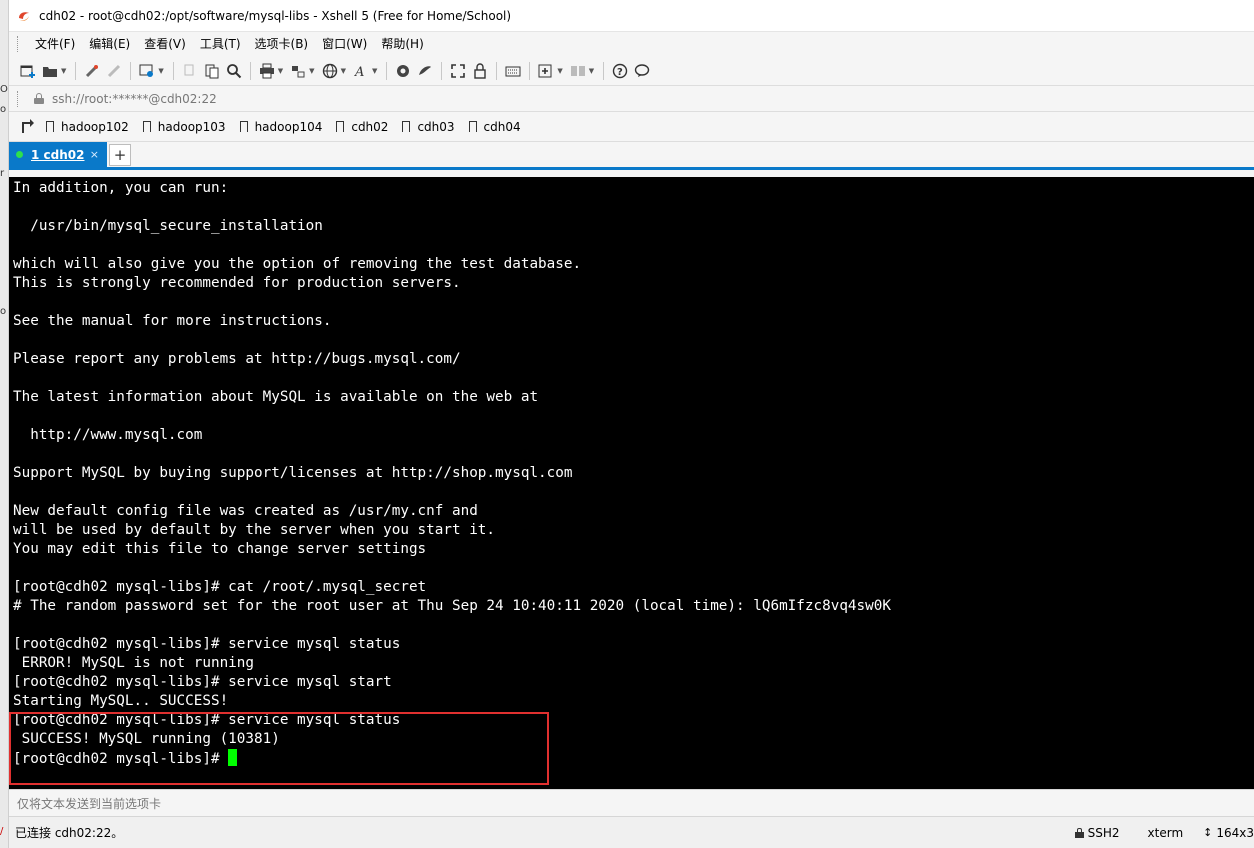 The width and height of the screenshot is (1254, 848). What do you see at coordinates (635, 98) in the screenshot?
I see `address-field: ssh://root:******@cdh02:22` at bounding box center [635, 98].